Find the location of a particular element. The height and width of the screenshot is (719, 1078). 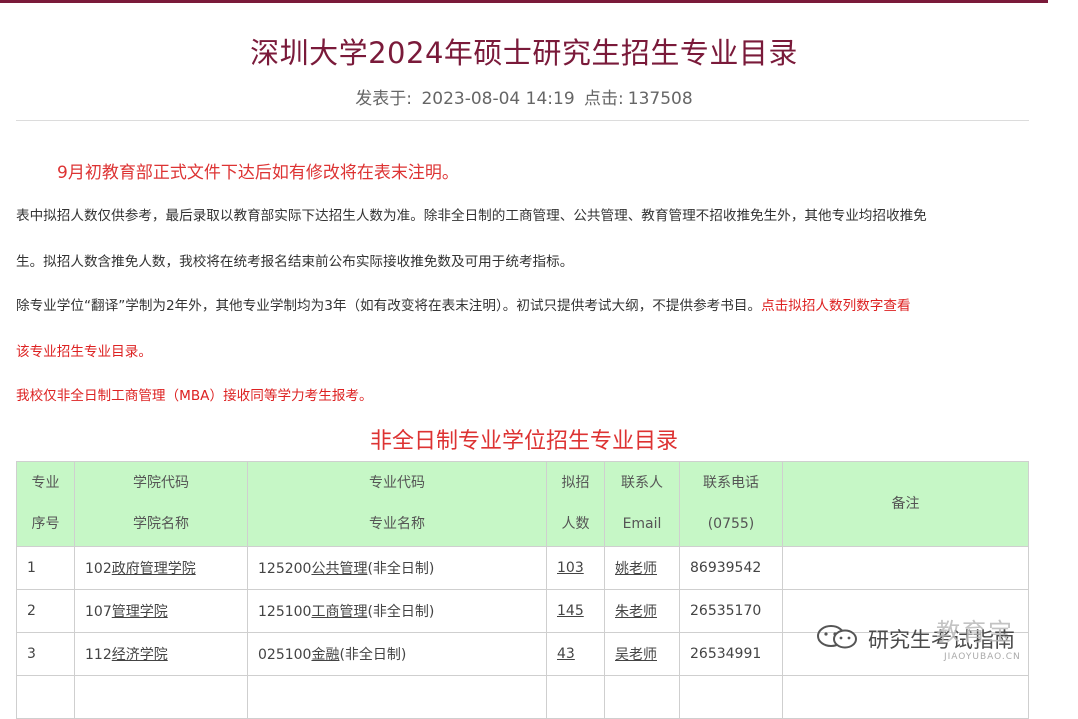

cell-college: 112经济学院 is located at coordinates (161, 654).